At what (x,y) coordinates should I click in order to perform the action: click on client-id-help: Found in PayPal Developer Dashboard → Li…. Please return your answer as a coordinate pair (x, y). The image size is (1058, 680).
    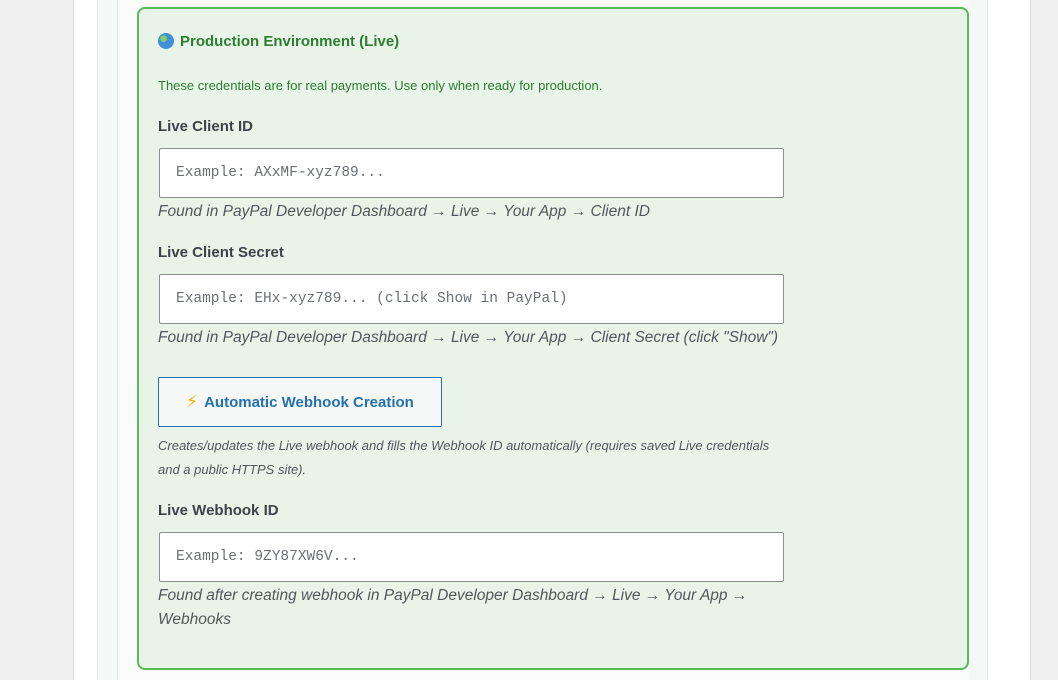
    Looking at the image, I should click on (404, 211).